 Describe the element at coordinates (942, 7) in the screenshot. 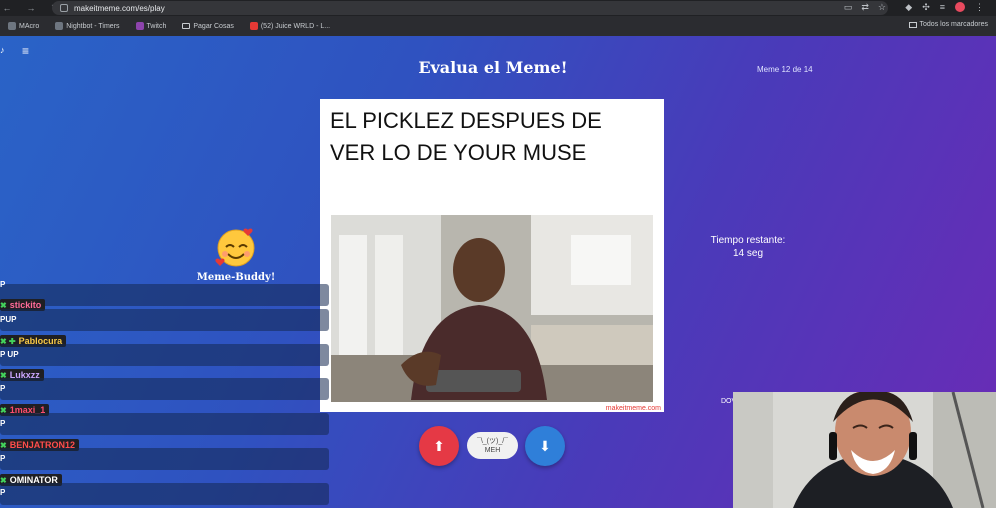

I see `cast-icon: ≡` at that location.